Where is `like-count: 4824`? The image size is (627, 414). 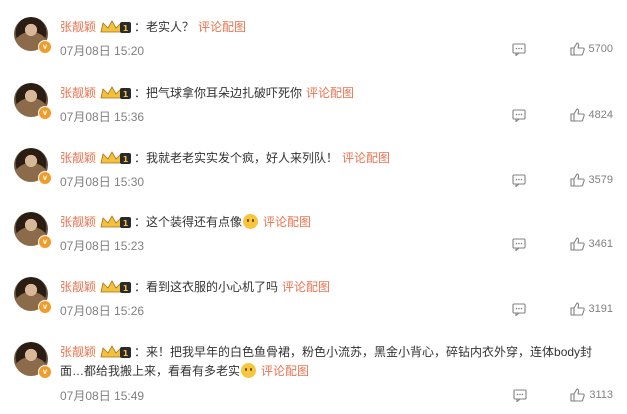
like-count: 4824 is located at coordinates (600, 115).